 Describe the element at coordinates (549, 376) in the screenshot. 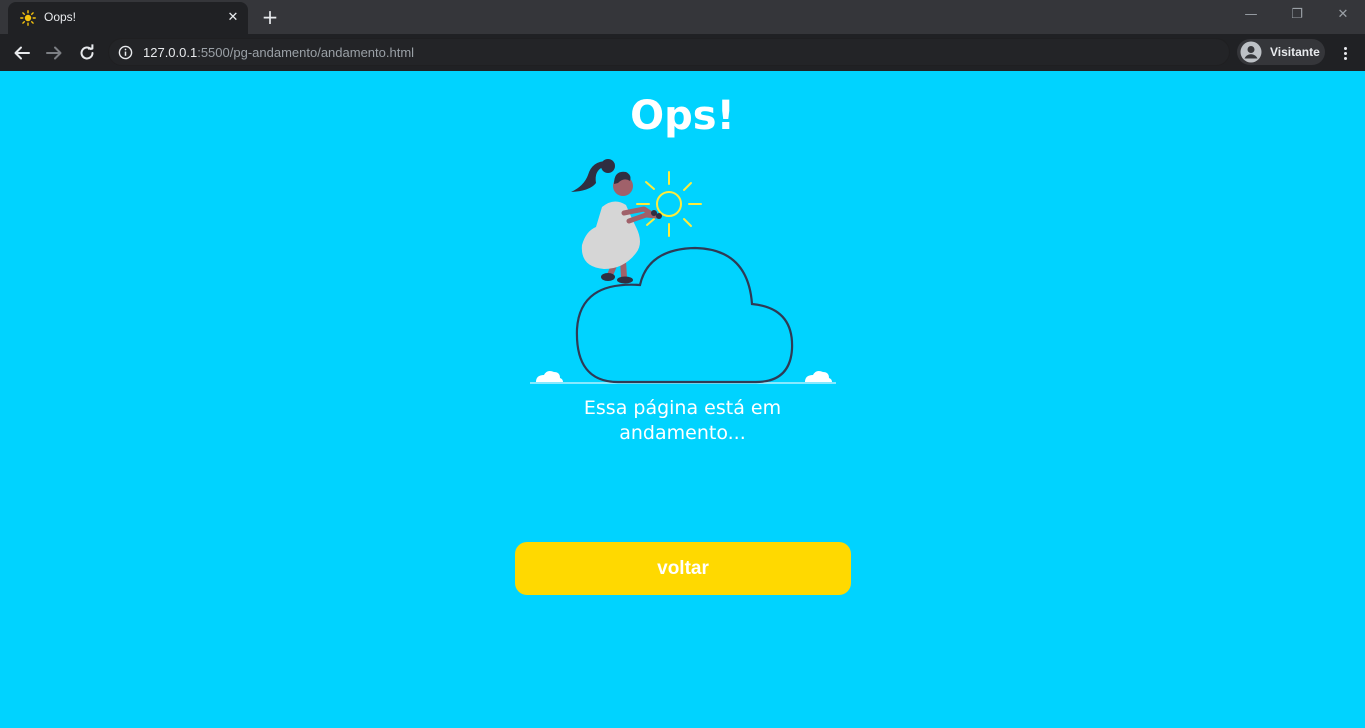

I see `small-cloud-left` at that location.